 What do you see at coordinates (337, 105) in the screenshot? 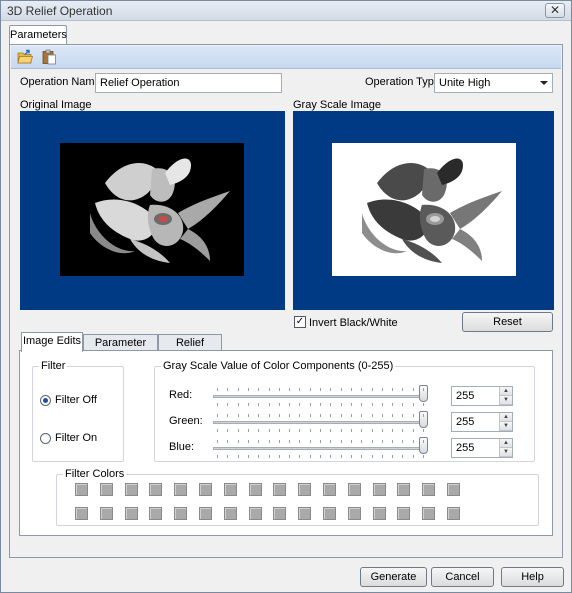
I see `gray-scale-image-label: Gray Scale Image` at bounding box center [337, 105].